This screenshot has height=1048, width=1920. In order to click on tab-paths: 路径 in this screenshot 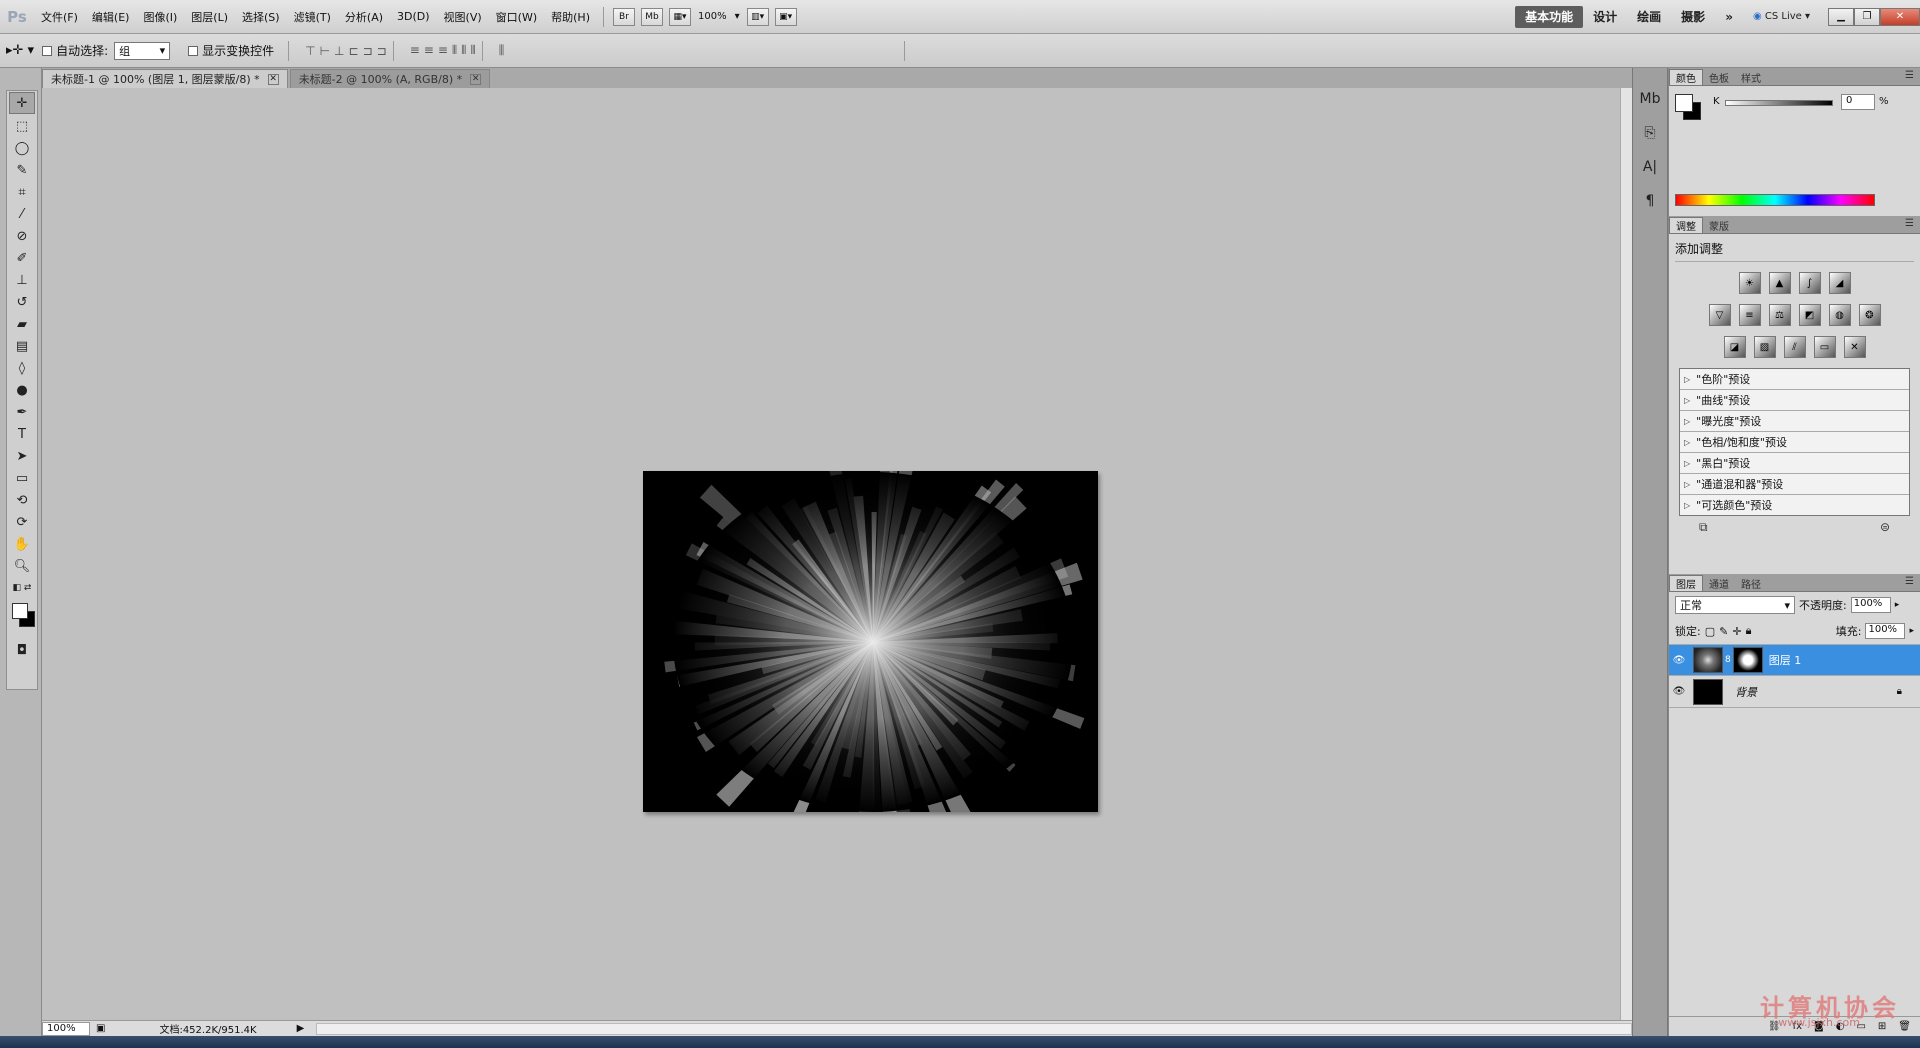, I will do `click(1751, 583)`.